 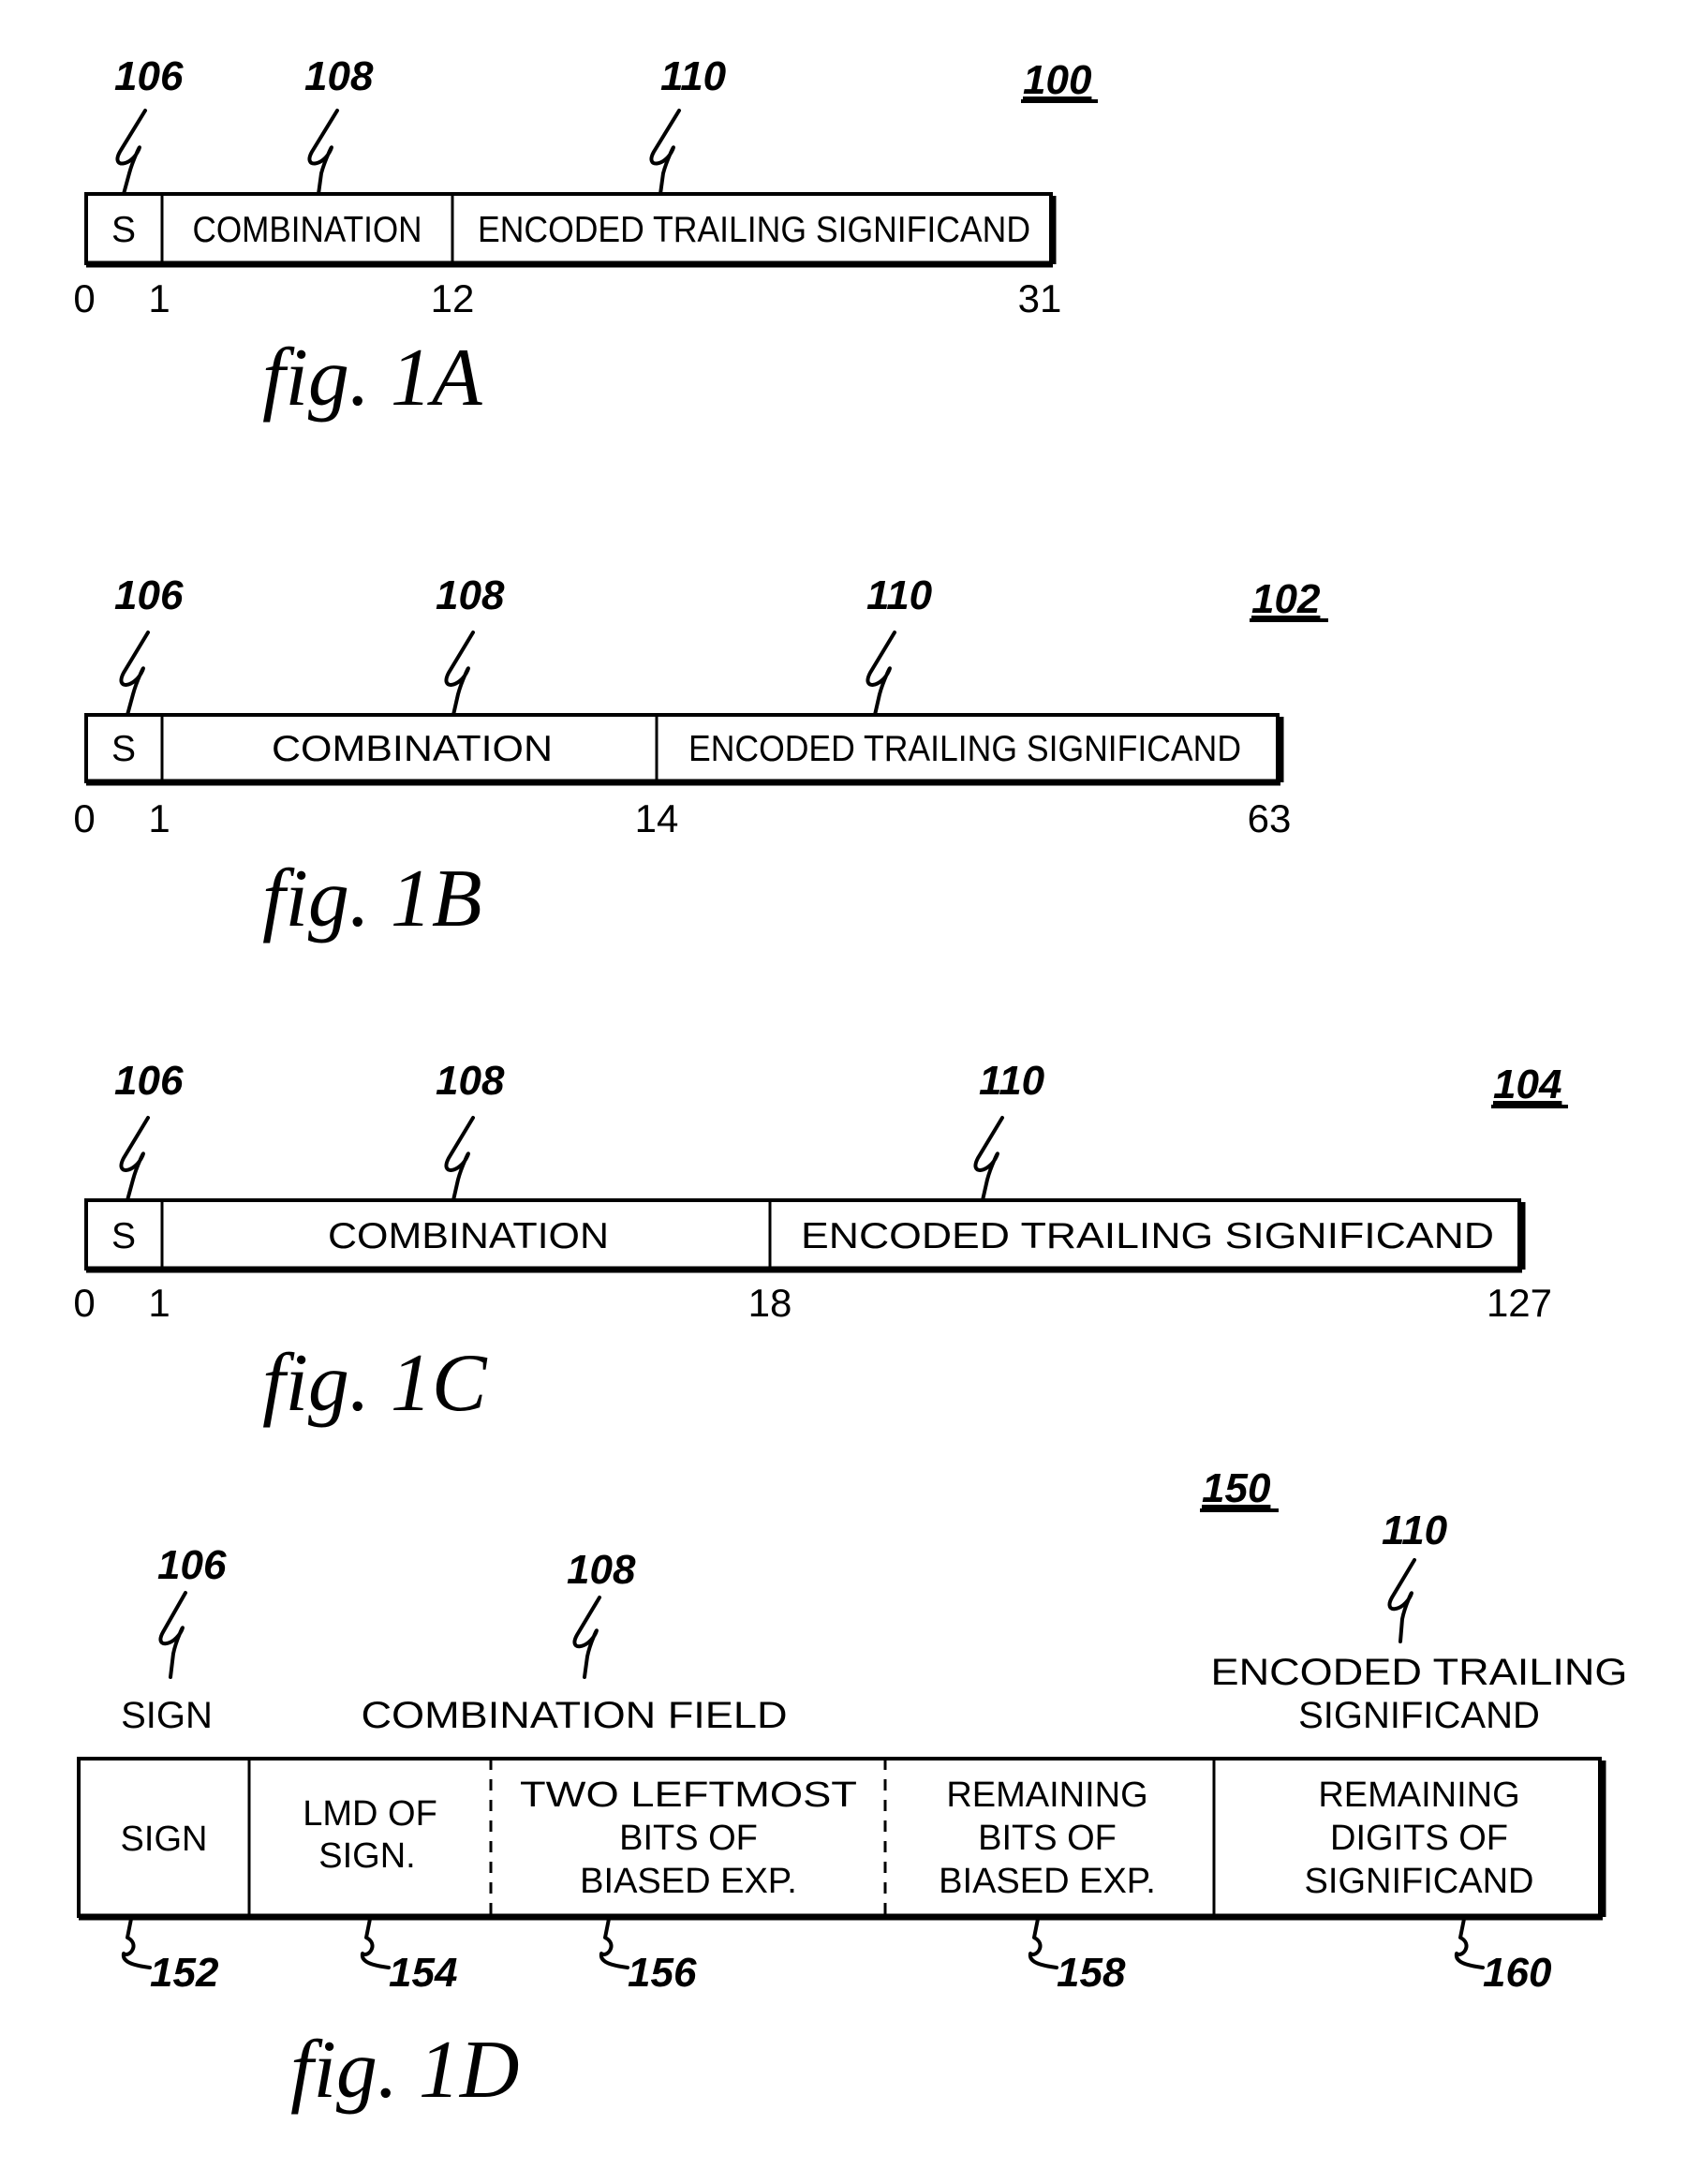 I want to click on figure-ref-104: 104, so click(x=1527, y=1084).